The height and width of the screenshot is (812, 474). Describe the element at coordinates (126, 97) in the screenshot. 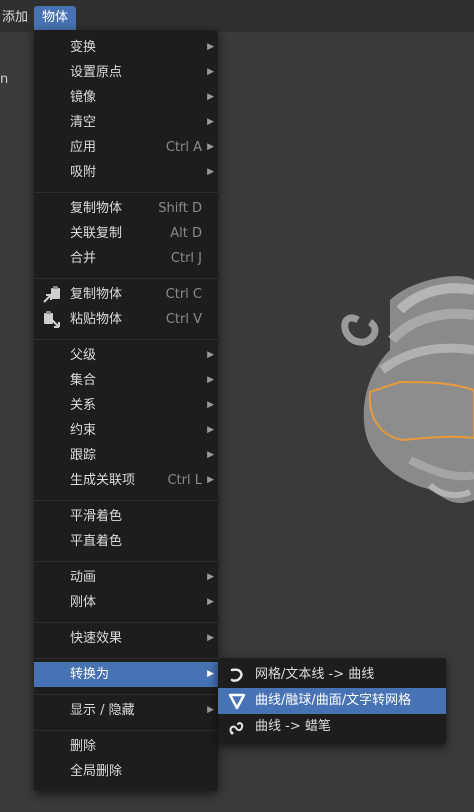

I see `menu-item-mirror: 镜像 ▶` at that location.